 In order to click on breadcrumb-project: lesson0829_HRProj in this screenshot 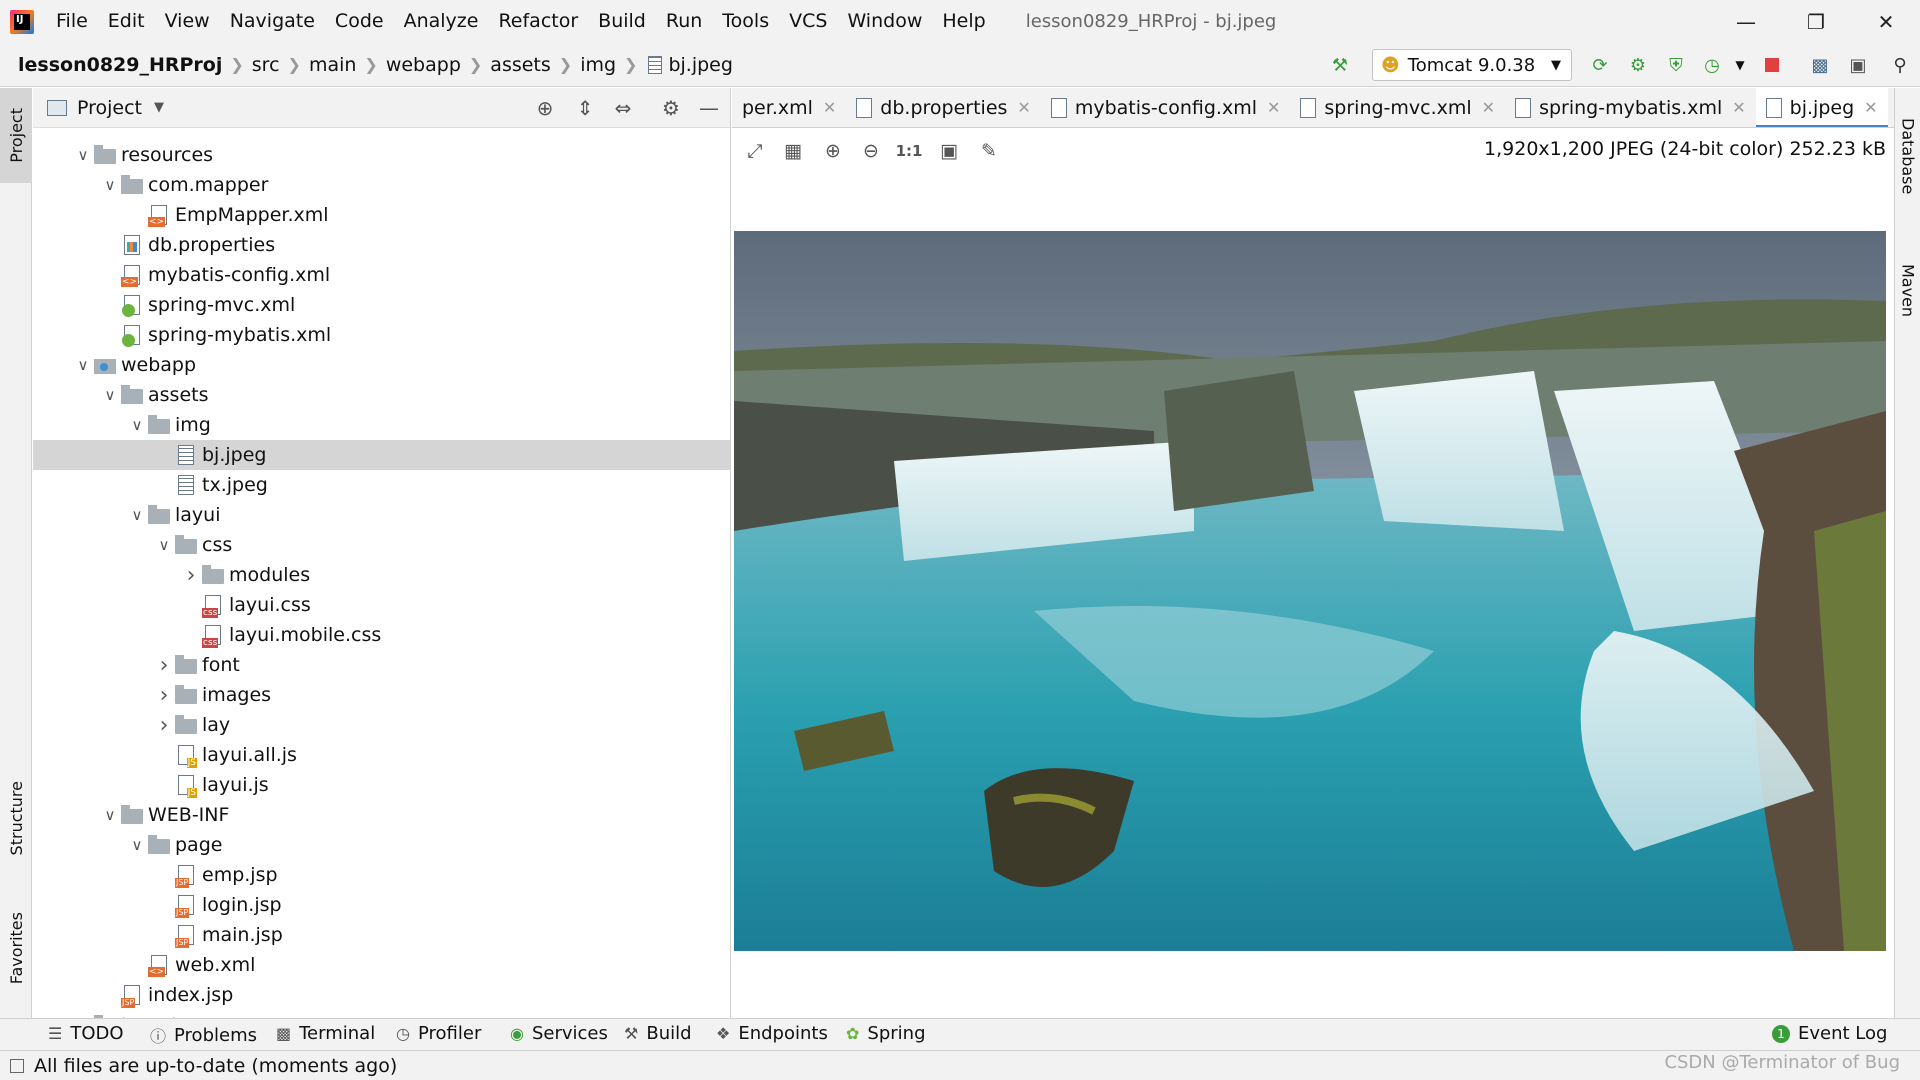, I will do `click(120, 65)`.